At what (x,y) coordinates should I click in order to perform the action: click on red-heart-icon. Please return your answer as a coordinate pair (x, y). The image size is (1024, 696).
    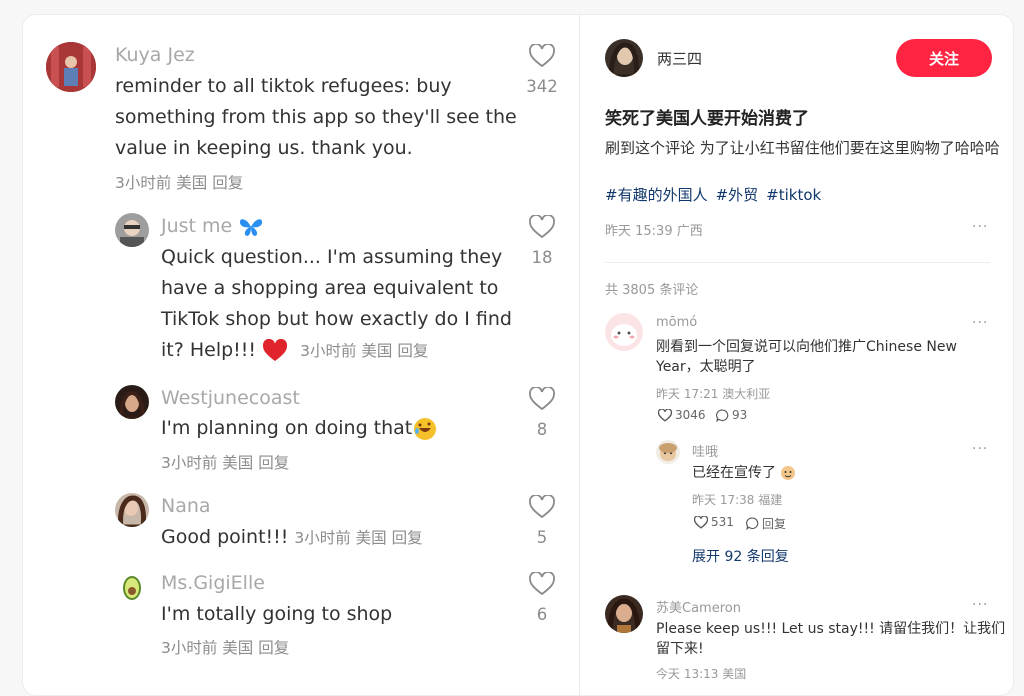
    Looking at the image, I should click on (275, 349).